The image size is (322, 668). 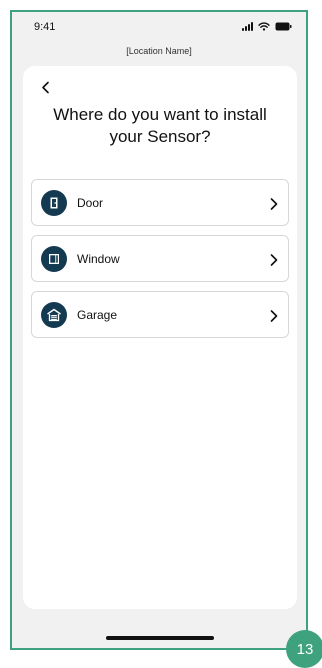 What do you see at coordinates (160, 638) in the screenshot?
I see `home-indicator` at bounding box center [160, 638].